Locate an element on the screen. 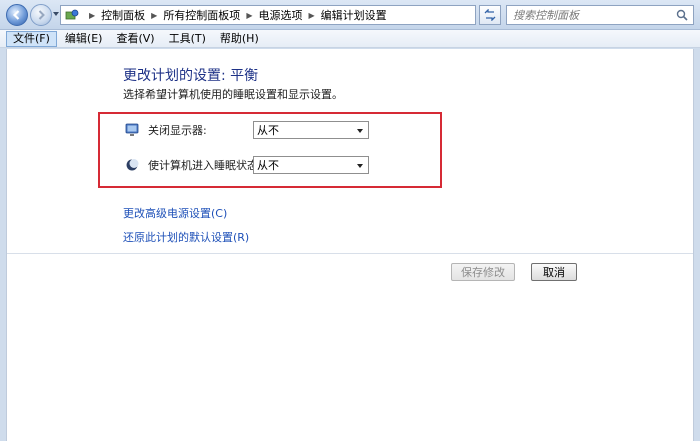 This screenshot has height=441, width=700. arrow-left-icon is located at coordinates (16, 15).